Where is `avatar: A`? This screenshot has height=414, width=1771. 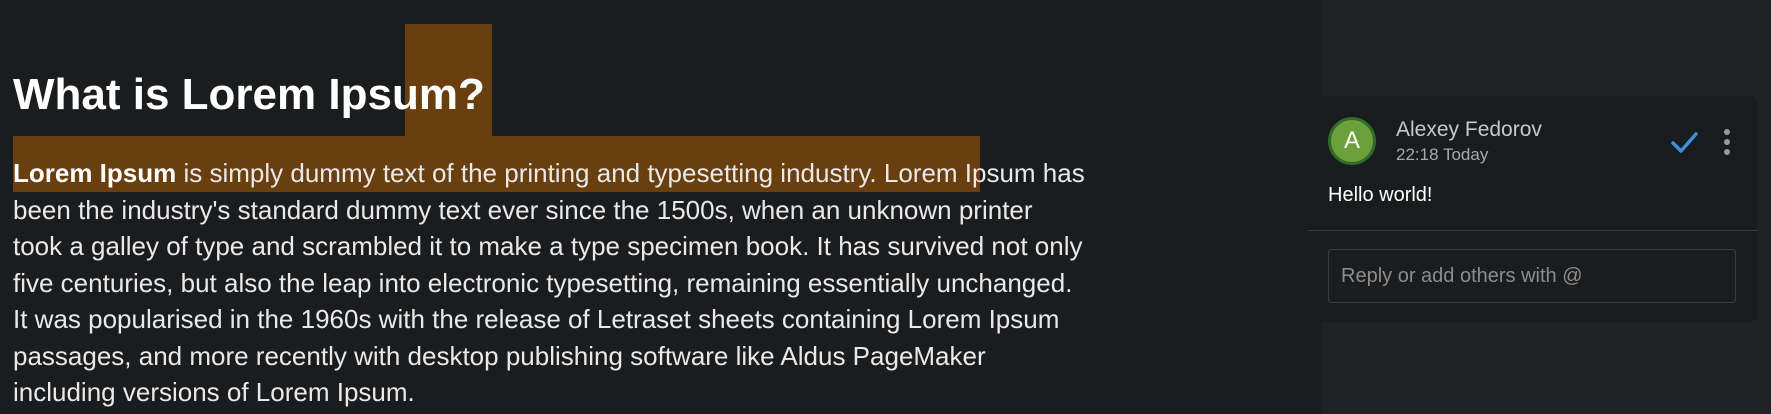 avatar: A is located at coordinates (1352, 141).